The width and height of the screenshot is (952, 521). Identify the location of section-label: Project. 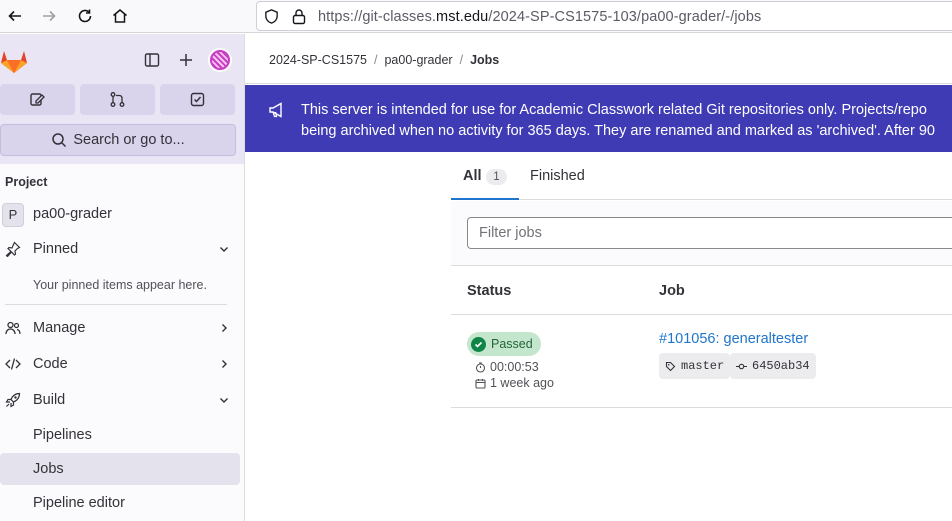
(26, 182).